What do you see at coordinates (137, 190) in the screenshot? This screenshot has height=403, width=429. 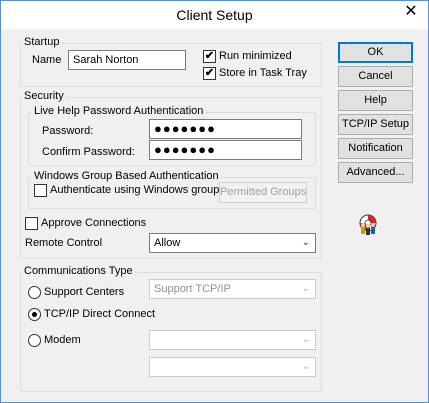 I see `auth-windows-groups-label: Authenticate using Windows groups` at bounding box center [137, 190].